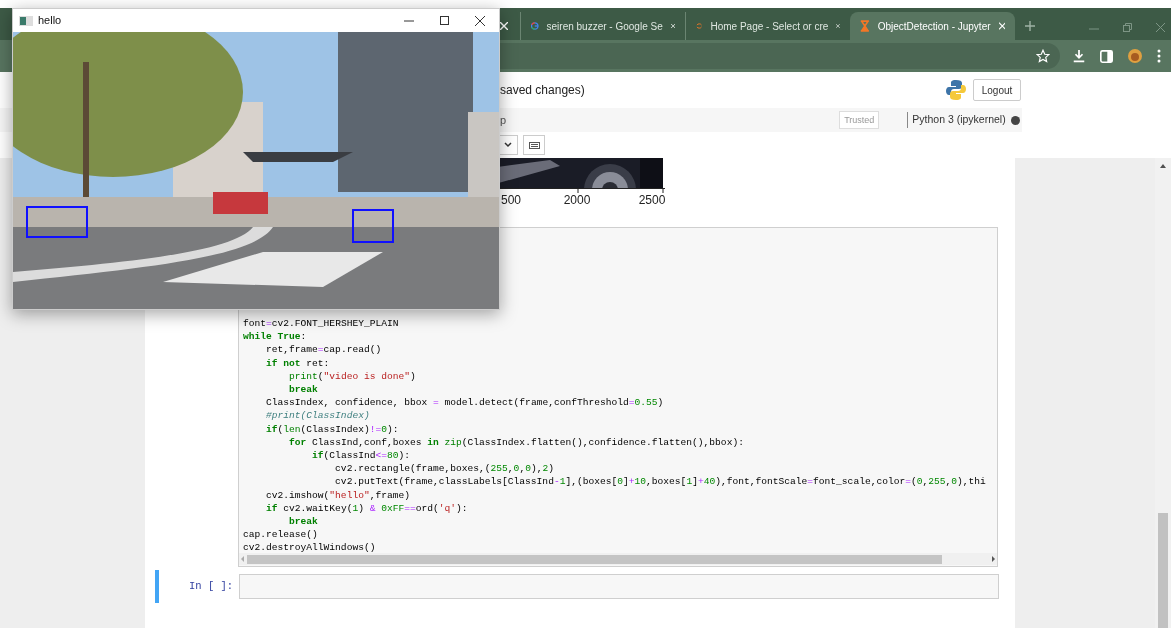 The width and height of the screenshot is (1171, 628). What do you see at coordinates (444, 469) in the screenshot?
I see `code-line: cv2.rectangle(frame,boxes,(255,0,0),2)` at bounding box center [444, 469].